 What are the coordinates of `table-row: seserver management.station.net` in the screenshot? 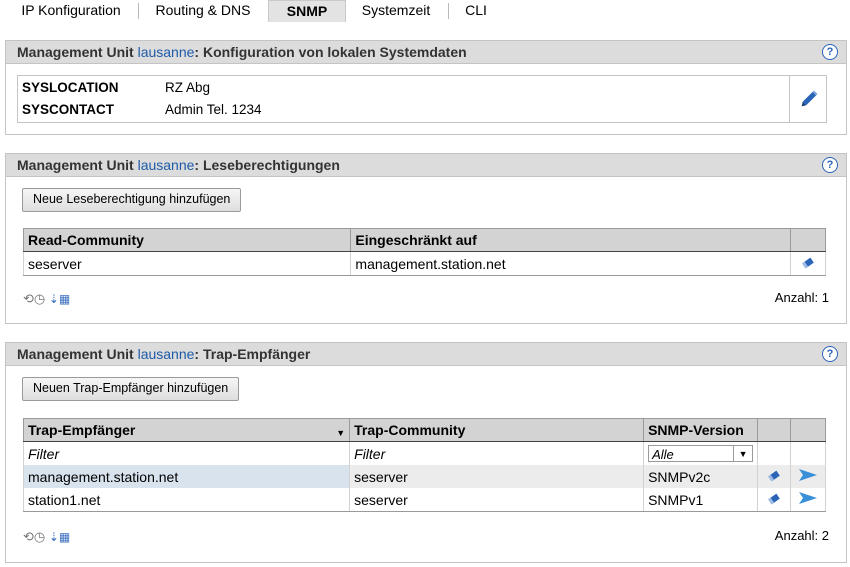 It's located at (424, 263).